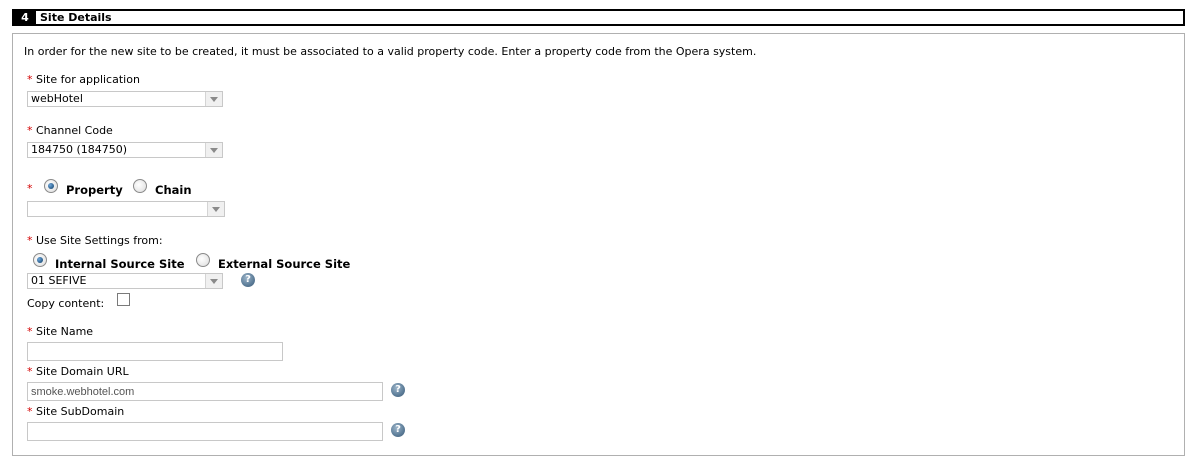 The height and width of the screenshot is (465, 1200). I want to click on site-domain-url-label: * Site Domain URL, so click(78, 371).